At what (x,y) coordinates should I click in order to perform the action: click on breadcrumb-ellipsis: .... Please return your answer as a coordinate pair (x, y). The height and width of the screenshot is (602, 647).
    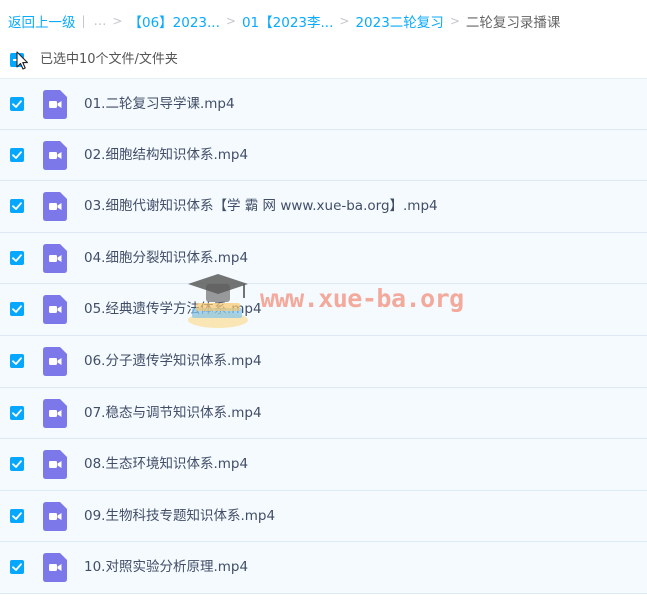
    Looking at the image, I should click on (100, 21).